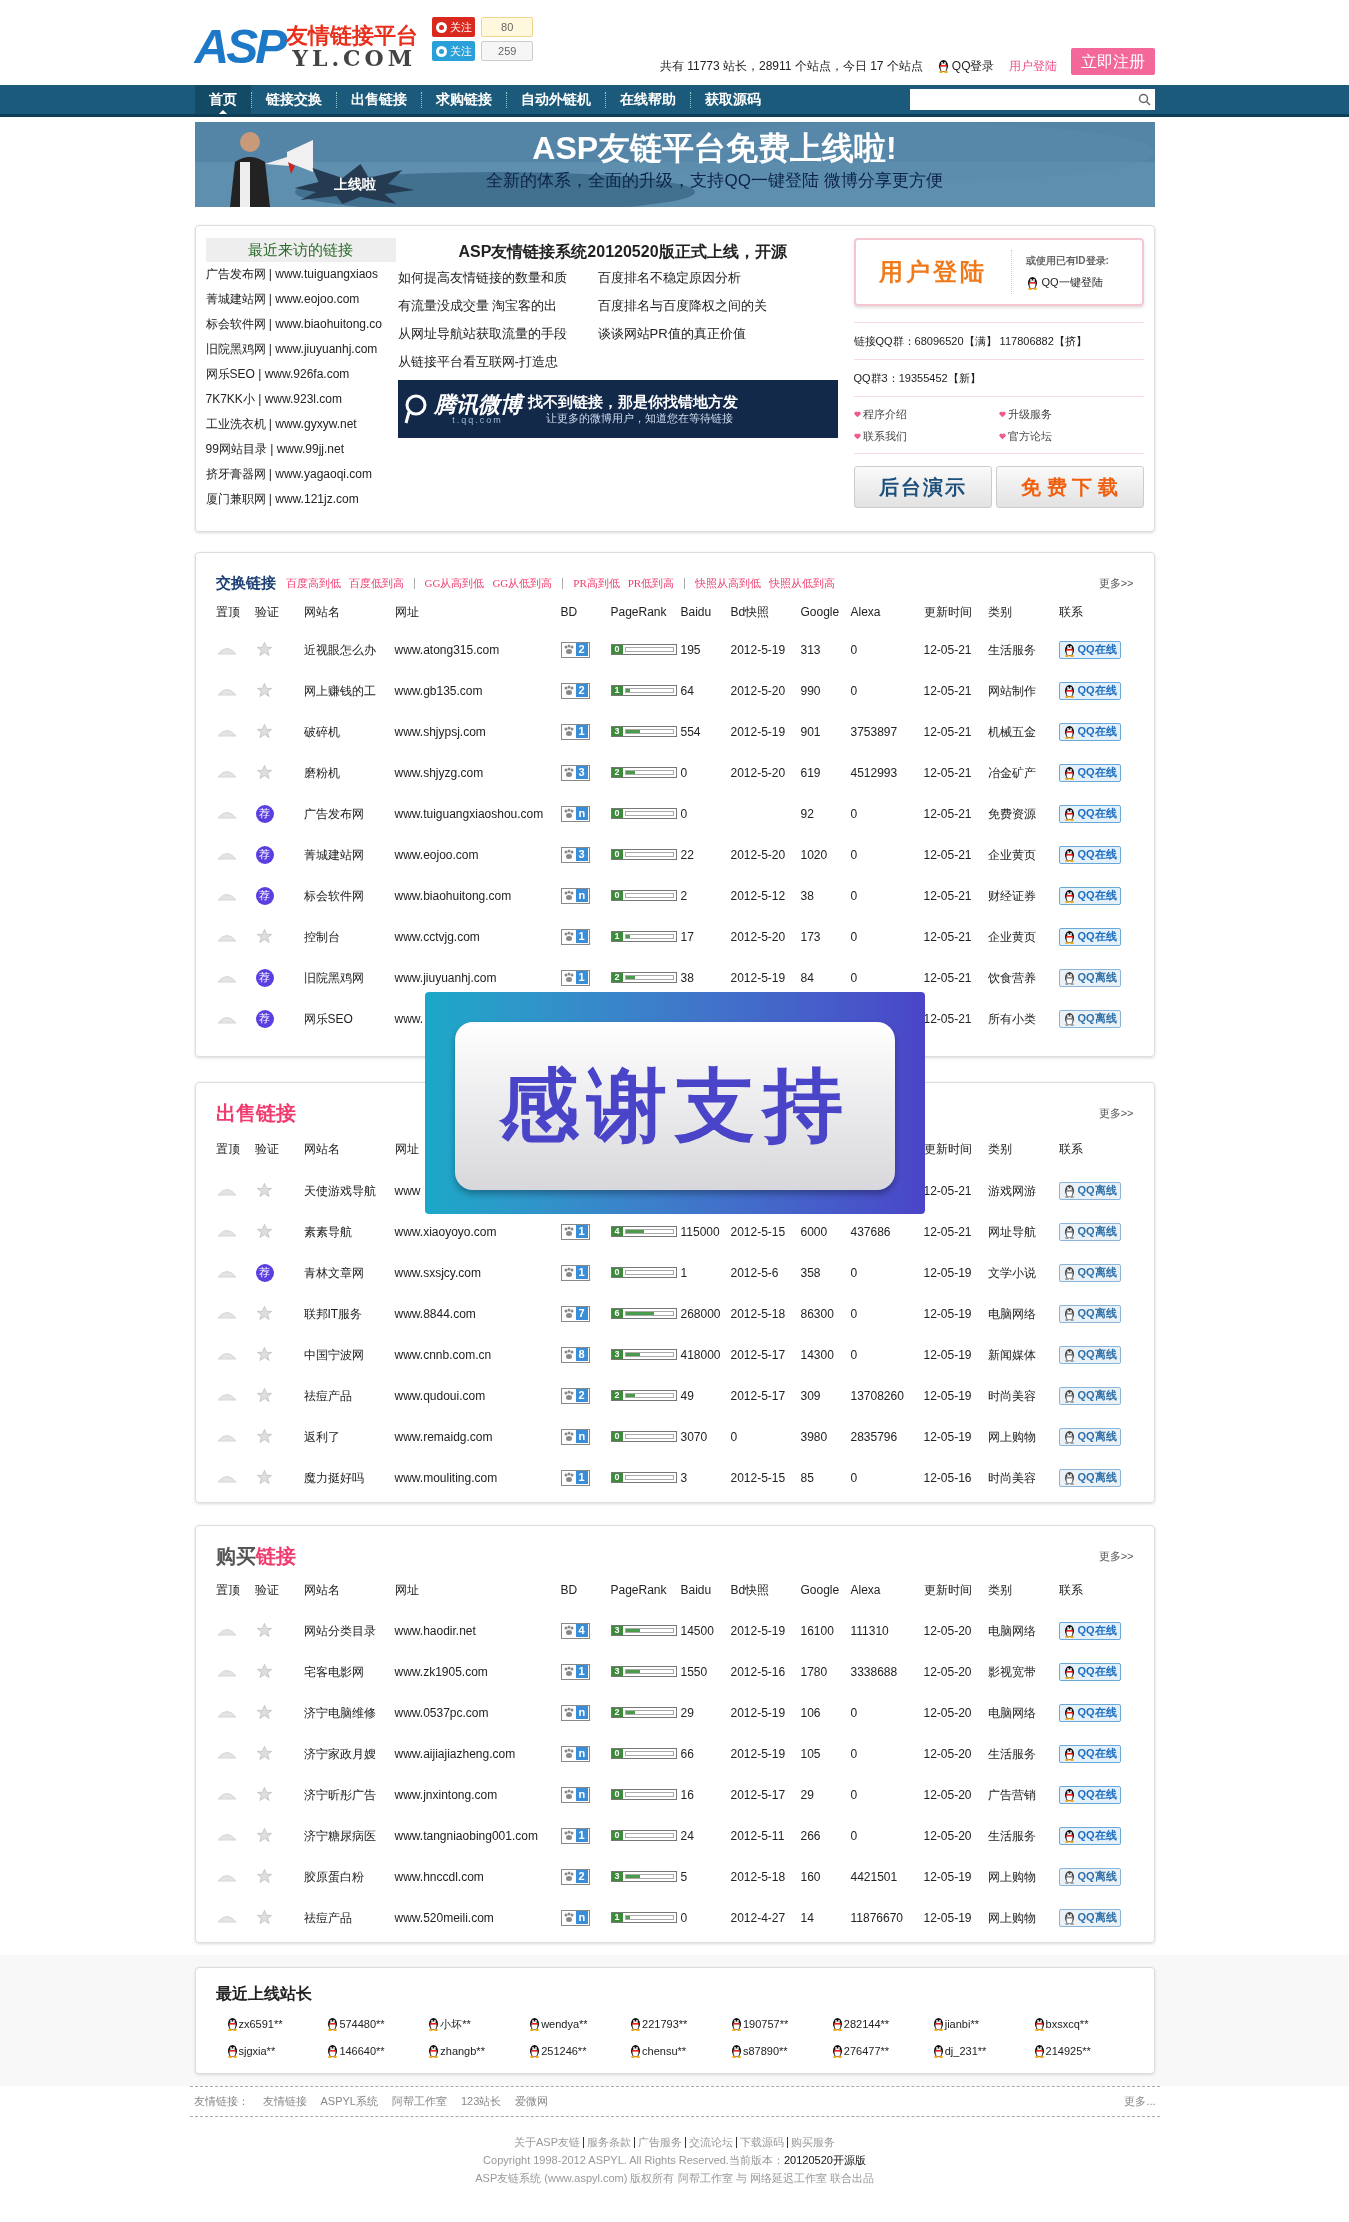 The image size is (1349, 2222). What do you see at coordinates (1032, 66) in the screenshot?
I see `user-login-link: 用户登陆` at bounding box center [1032, 66].